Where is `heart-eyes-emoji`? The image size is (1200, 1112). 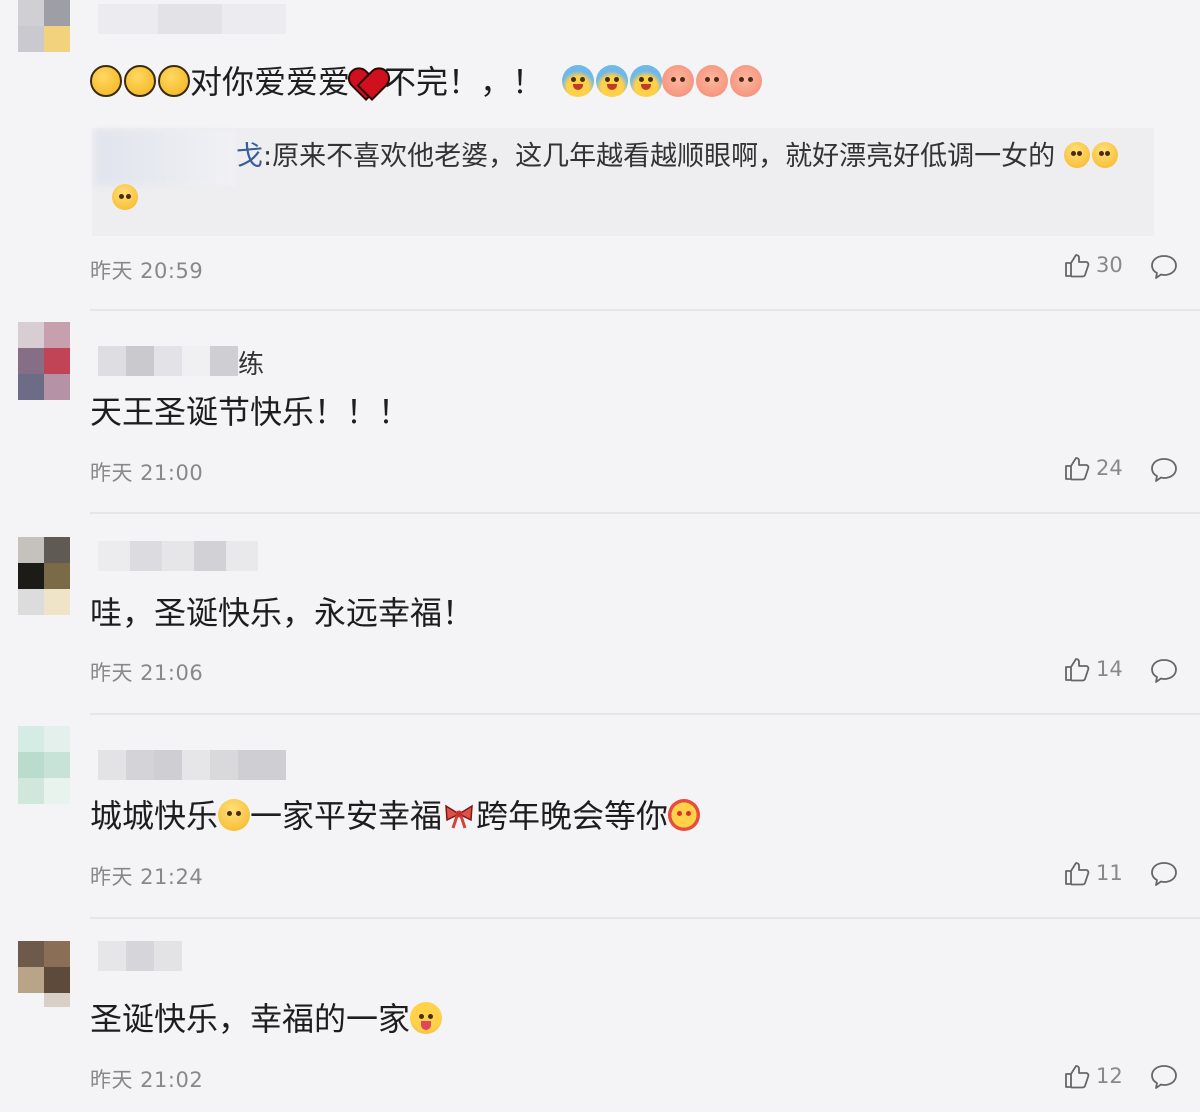
heart-eyes-emoji is located at coordinates (684, 815).